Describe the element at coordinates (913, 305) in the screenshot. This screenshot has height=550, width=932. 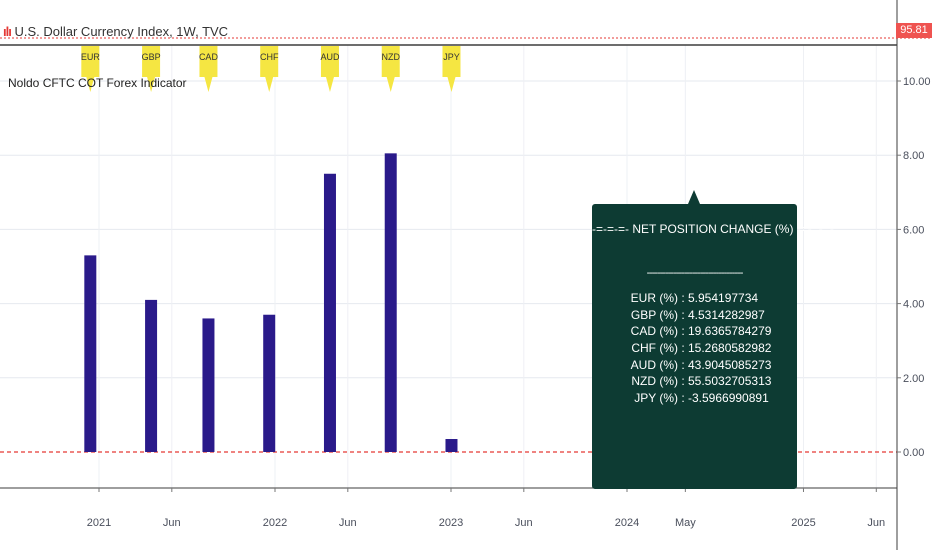
I see `y-tick-label: 4.00` at that location.